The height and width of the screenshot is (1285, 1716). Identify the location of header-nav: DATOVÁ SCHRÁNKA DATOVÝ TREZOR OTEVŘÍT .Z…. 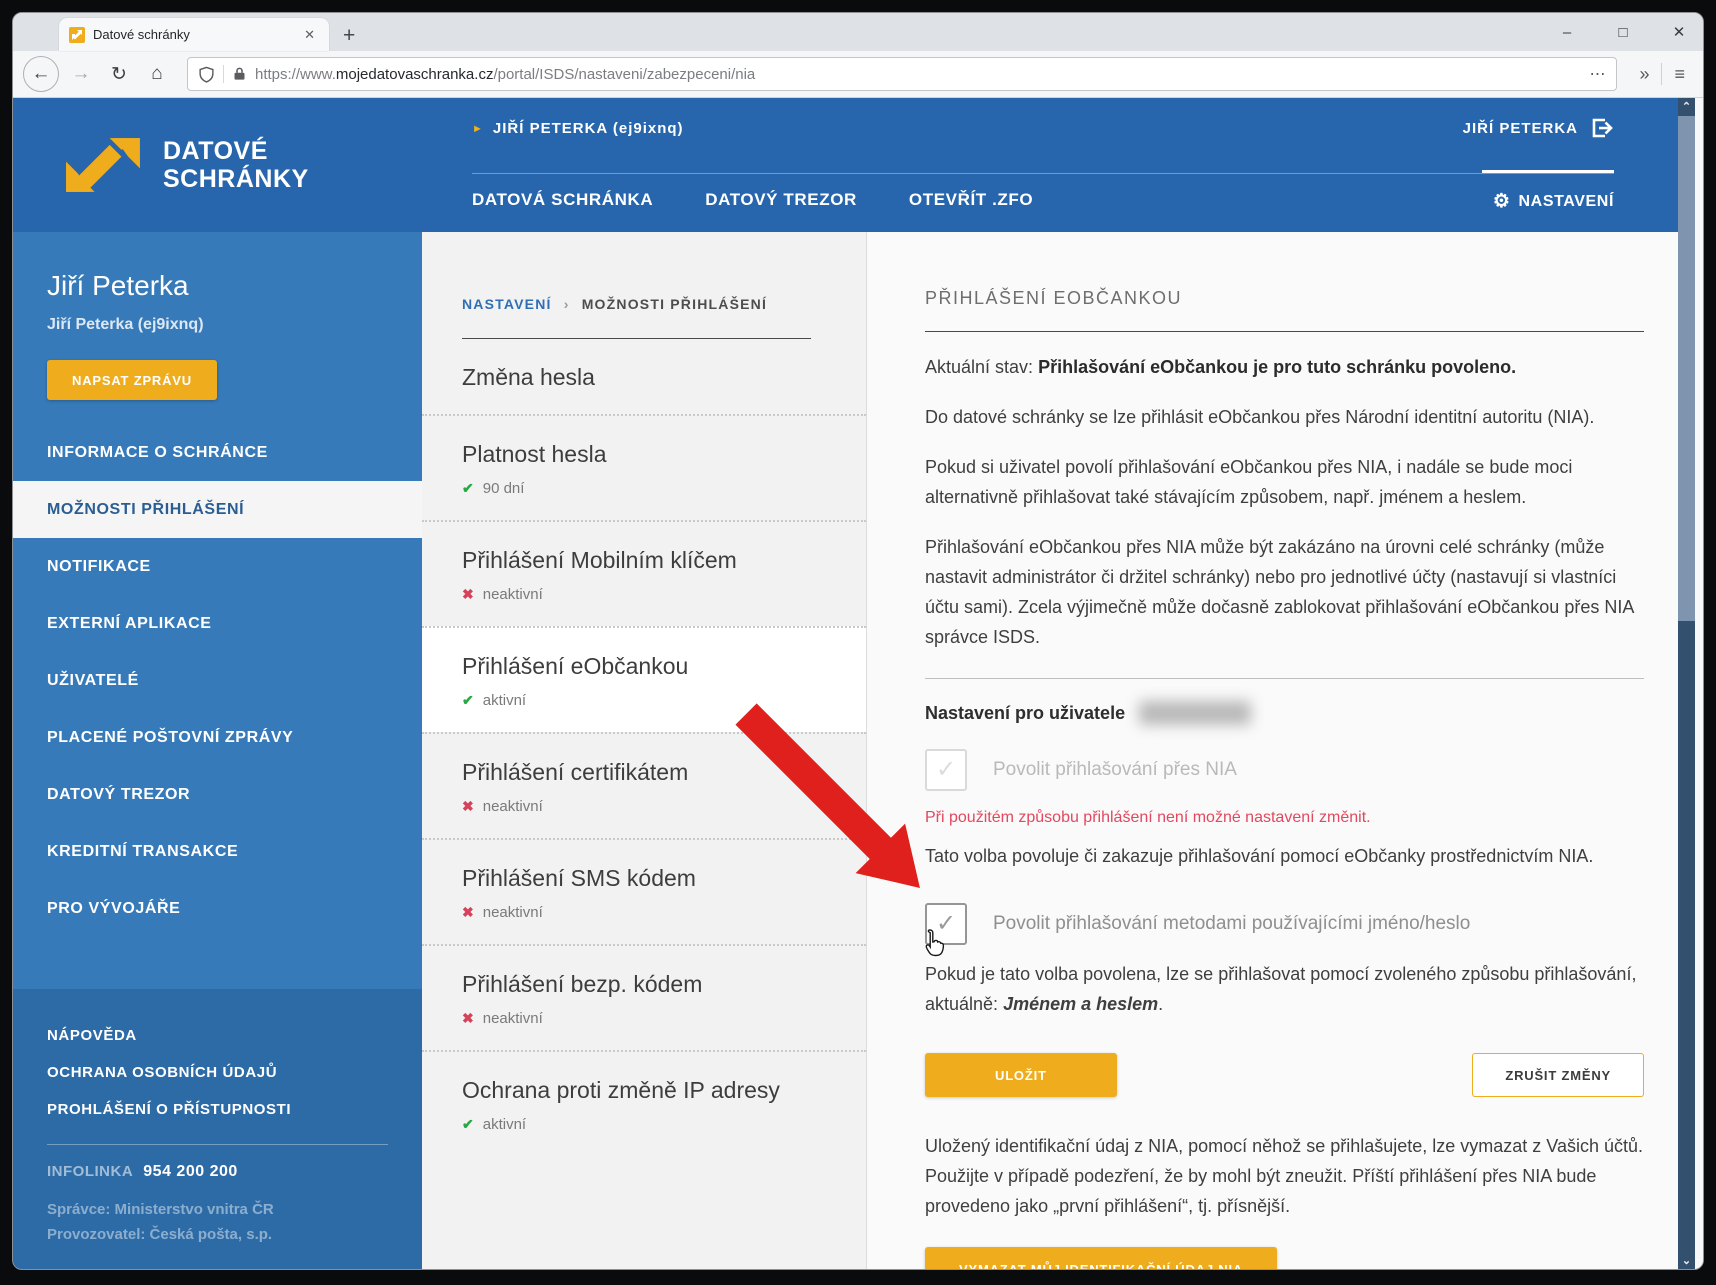
(752, 200).